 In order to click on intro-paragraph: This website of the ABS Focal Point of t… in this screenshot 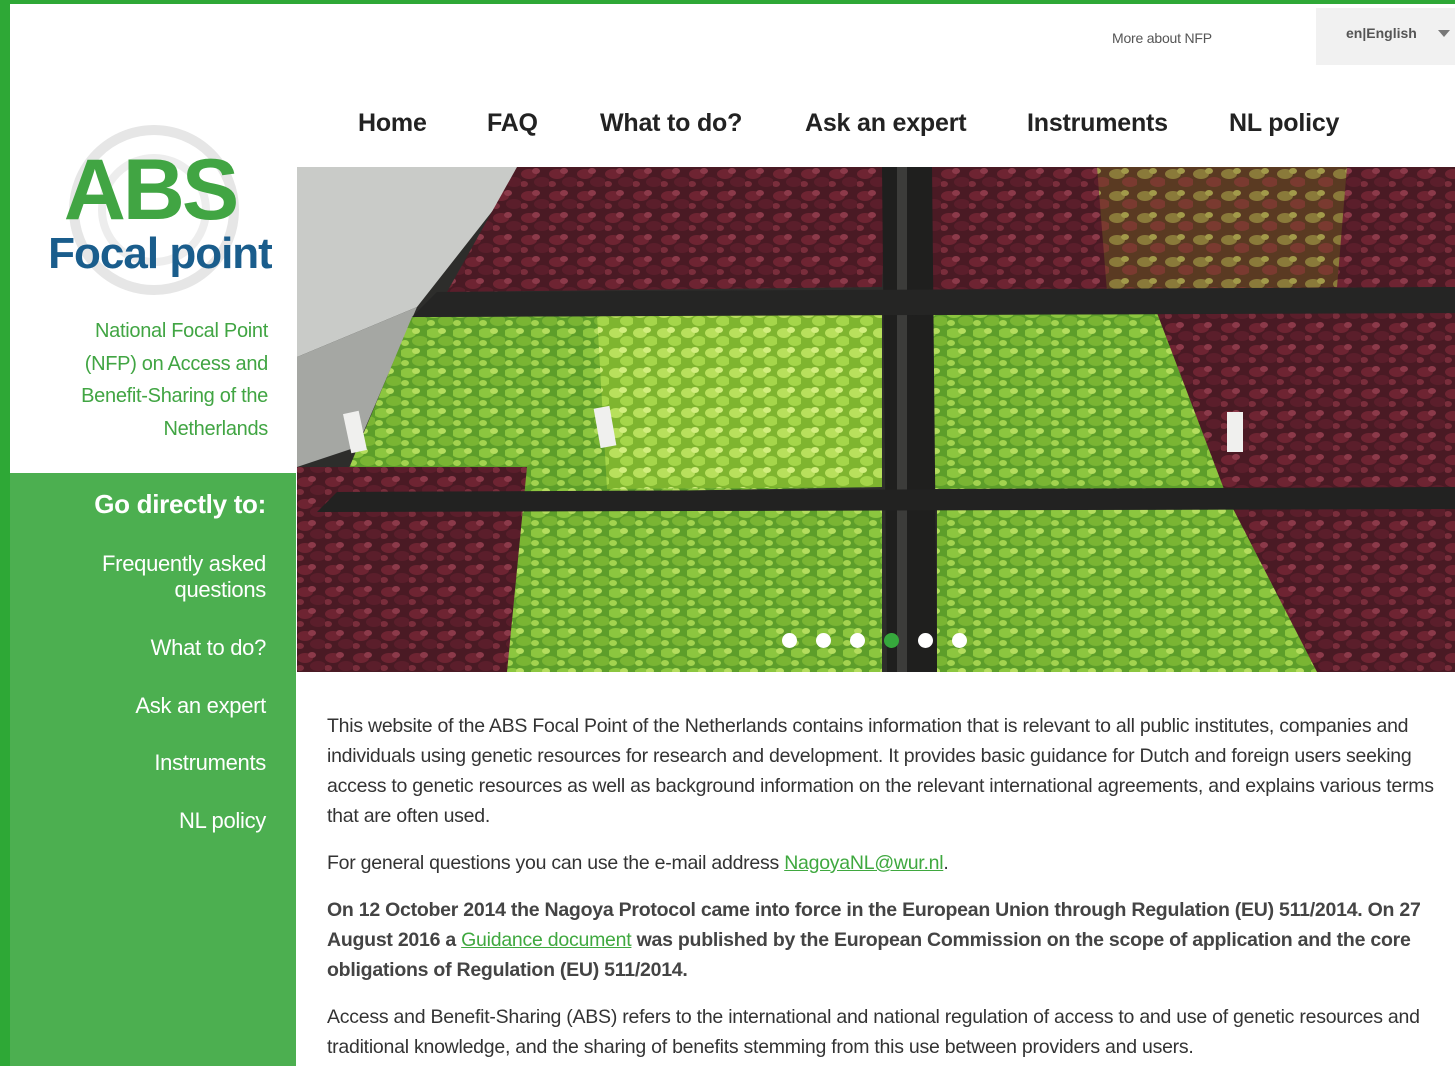, I will do `click(880, 771)`.